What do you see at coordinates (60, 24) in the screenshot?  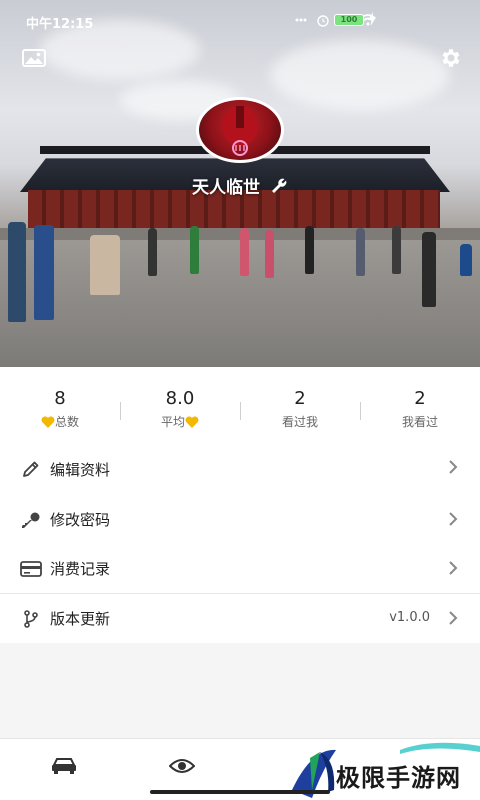 I see `status-time: 中午12:15` at bounding box center [60, 24].